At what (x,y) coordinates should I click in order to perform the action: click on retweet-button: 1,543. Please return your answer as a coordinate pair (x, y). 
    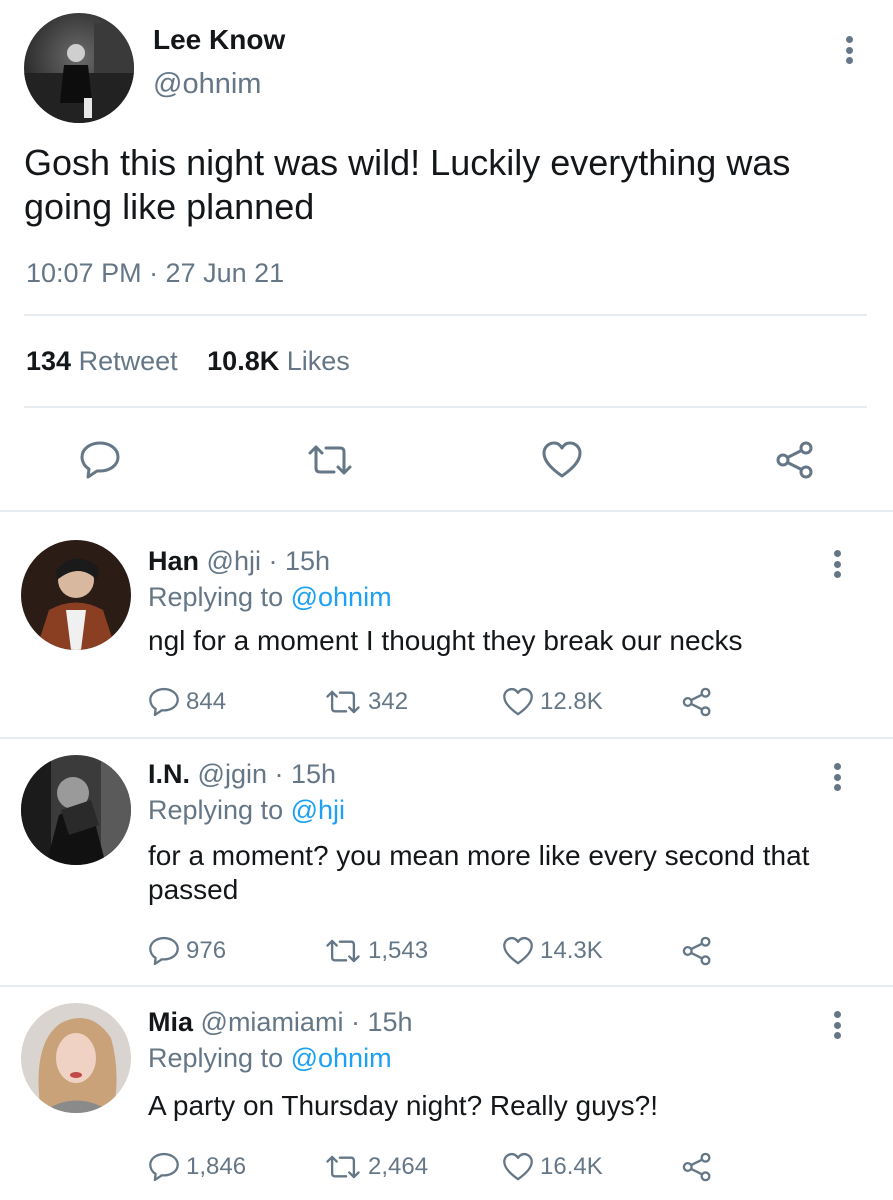
    Looking at the image, I should click on (376, 951).